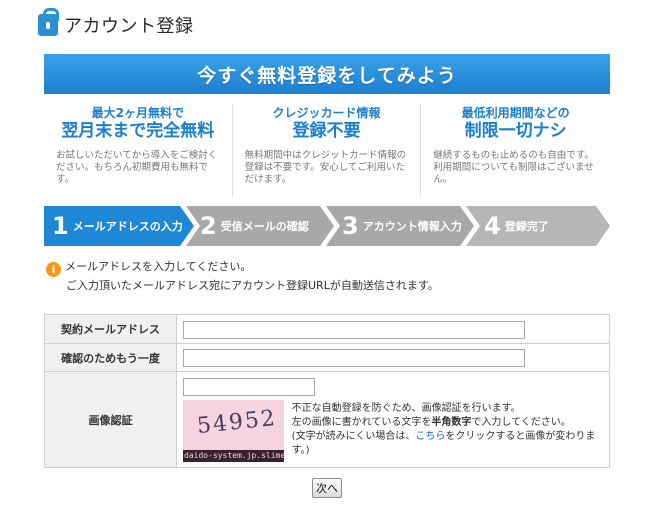 Image resolution: width=654 pixels, height=519 pixels. I want to click on step-label: 受信メールの確認, so click(264, 226).